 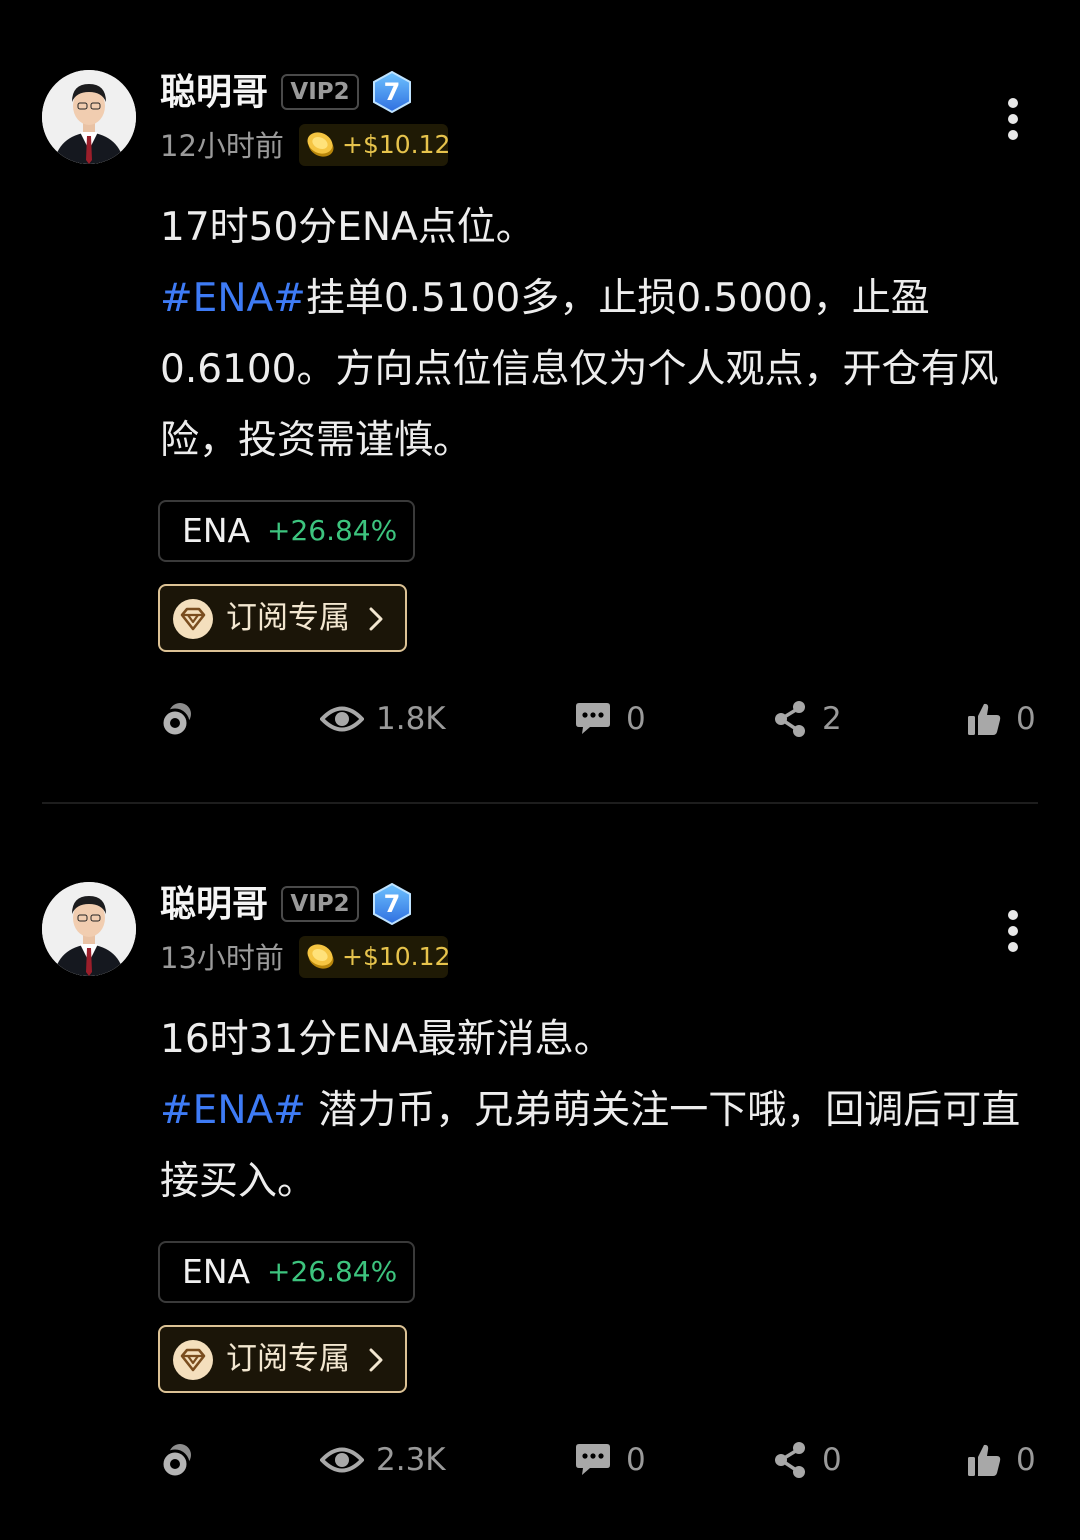 What do you see at coordinates (222, 146) in the screenshot?
I see `post-time: 12小时前` at bounding box center [222, 146].